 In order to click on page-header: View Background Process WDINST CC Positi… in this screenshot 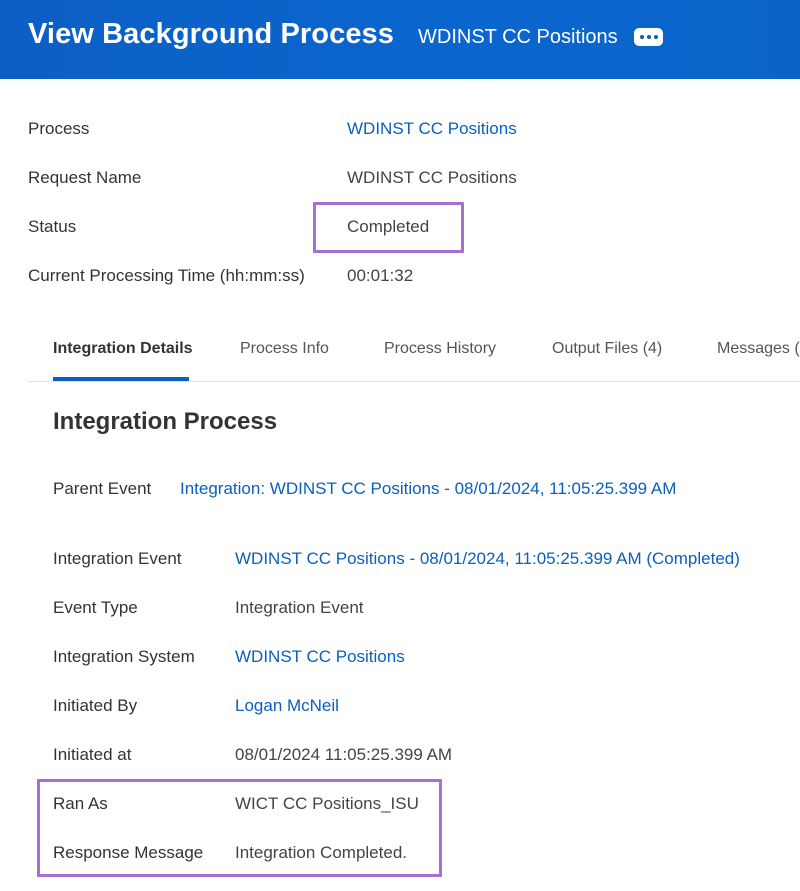, I will do `click(400, 39)`.